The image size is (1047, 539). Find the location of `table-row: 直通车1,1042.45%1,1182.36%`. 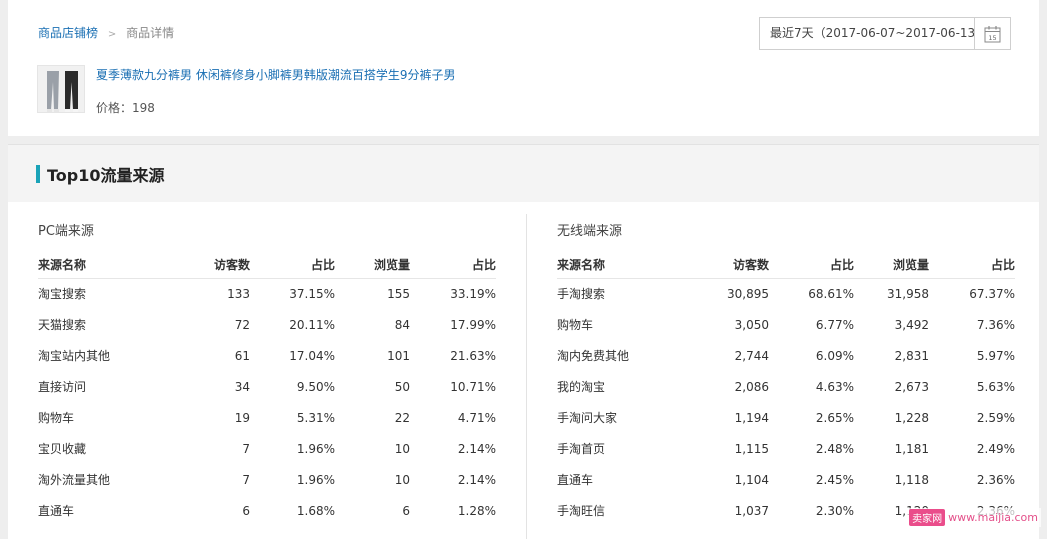

table-row: 直通车1,1042.45%1,1182.36% is located at coordinates (786, 479).